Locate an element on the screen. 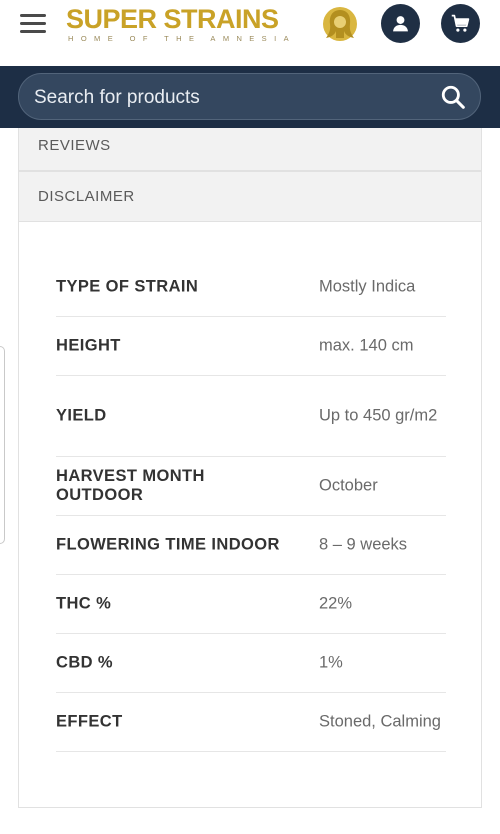 This screenshot has width=500, height=834. tab-reviews-label: REVIEWS is located at coordinates (74, 145).